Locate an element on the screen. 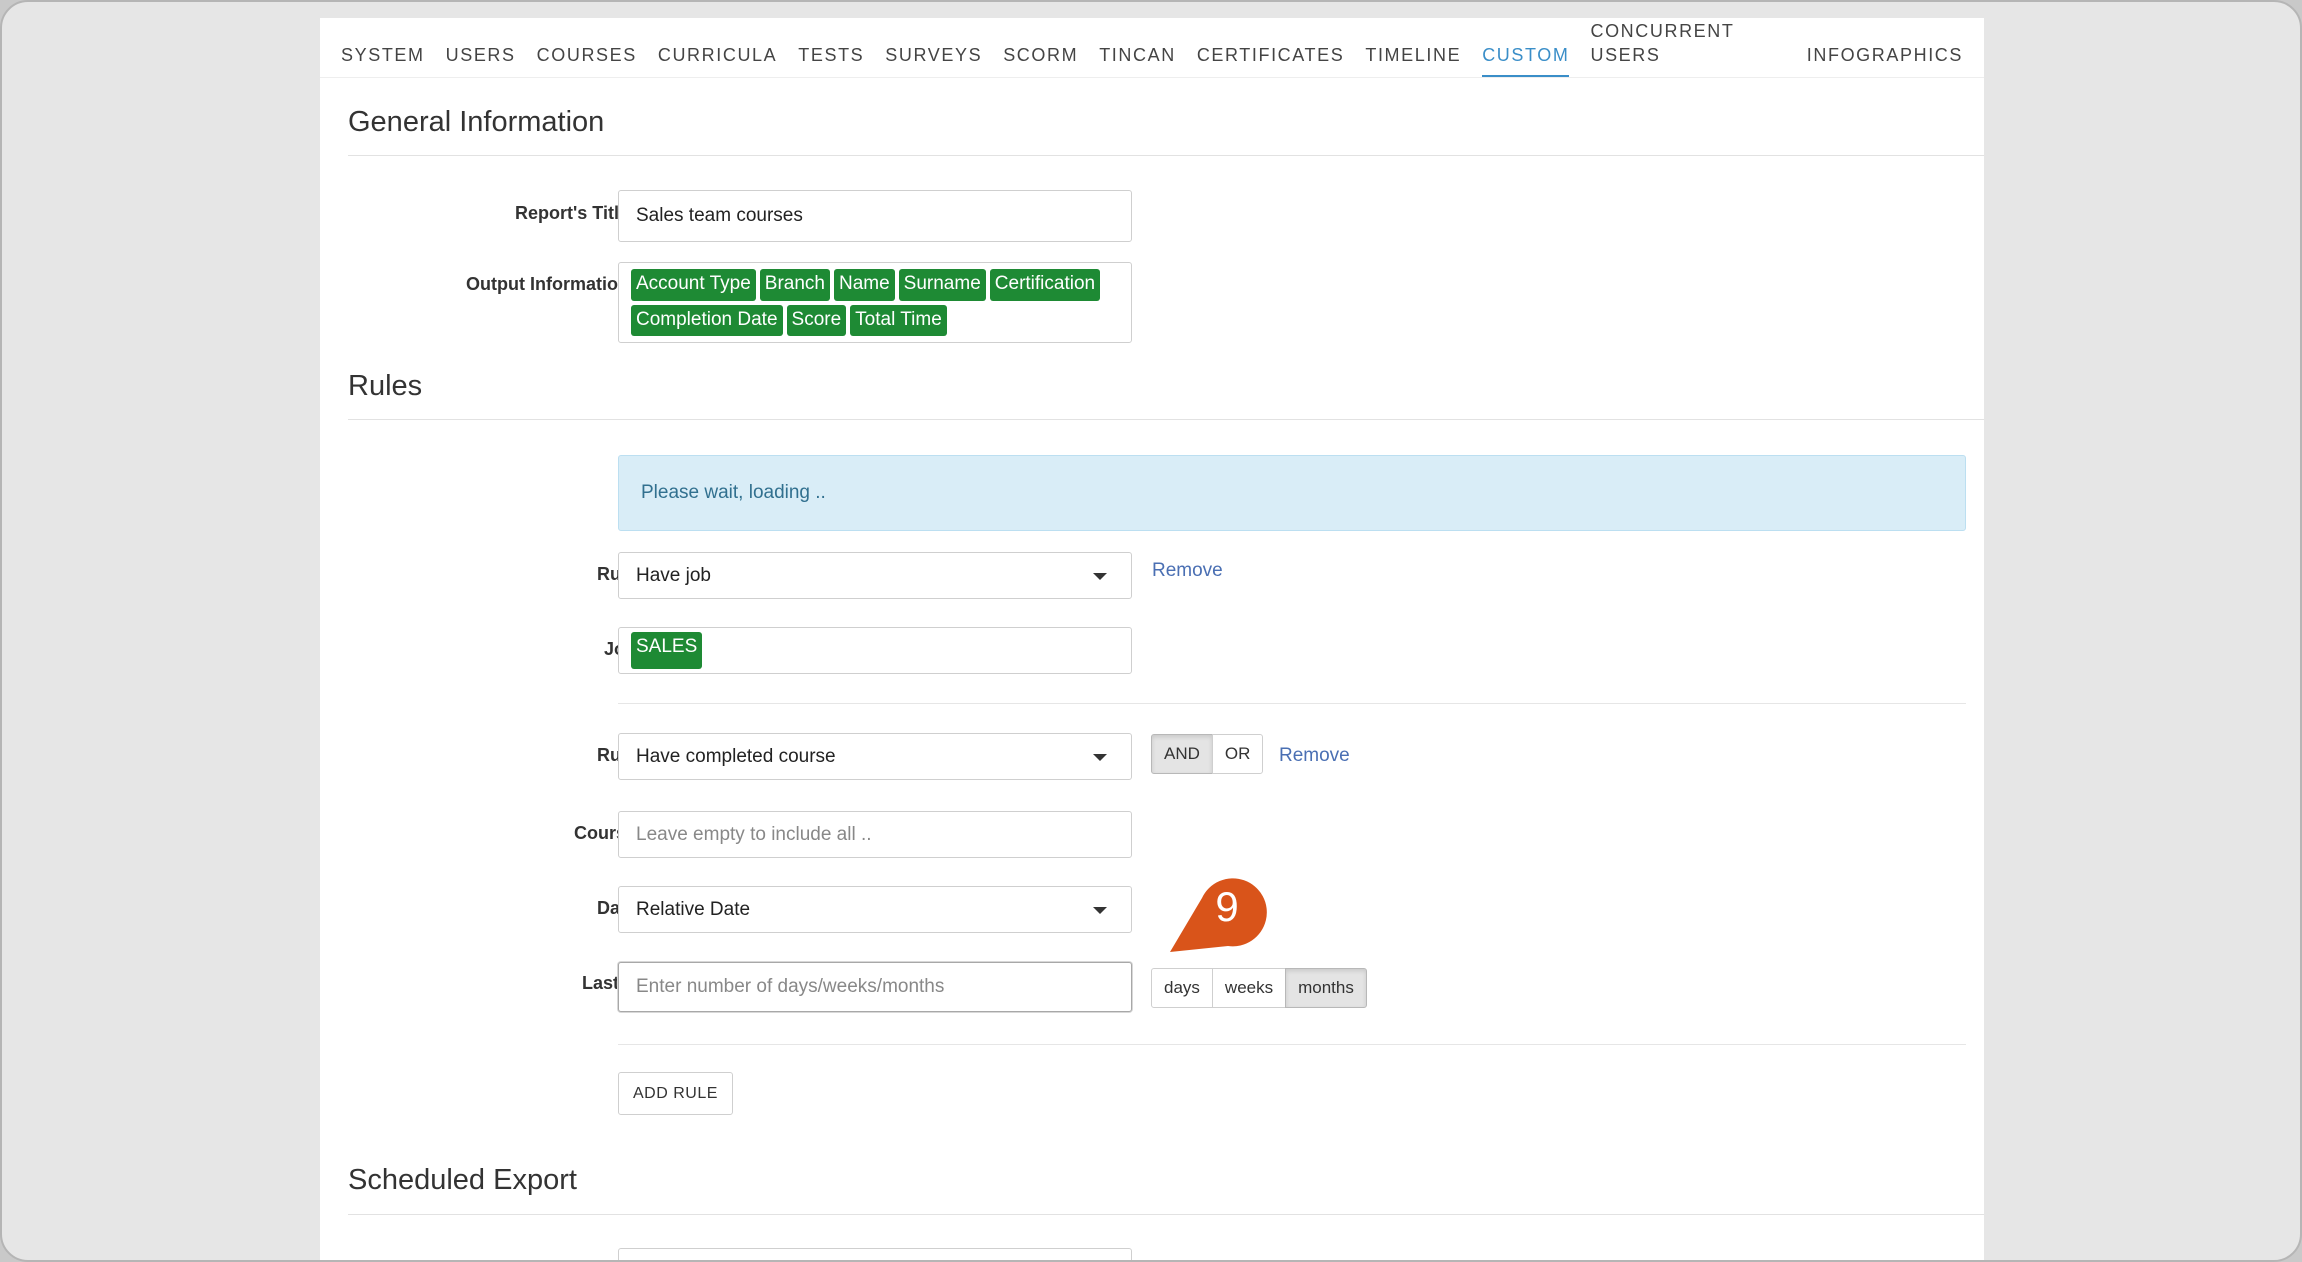 This screenshot has width=2302, height=1262. tab-custom: CUSTOM is located at coordinates (1526, 60).